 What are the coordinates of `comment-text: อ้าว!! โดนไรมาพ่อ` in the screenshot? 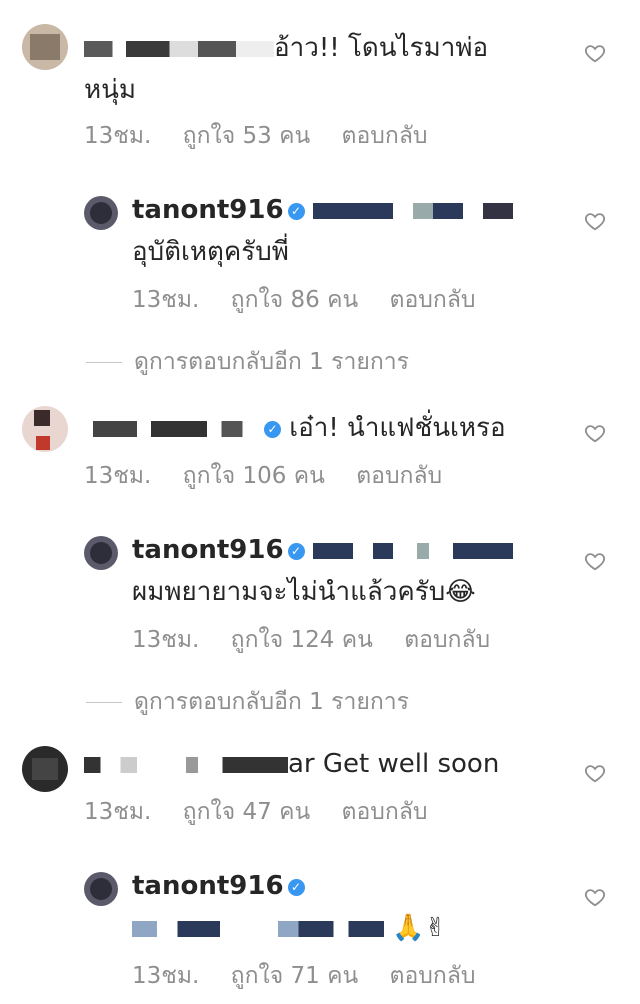 It's located at (286, 48).